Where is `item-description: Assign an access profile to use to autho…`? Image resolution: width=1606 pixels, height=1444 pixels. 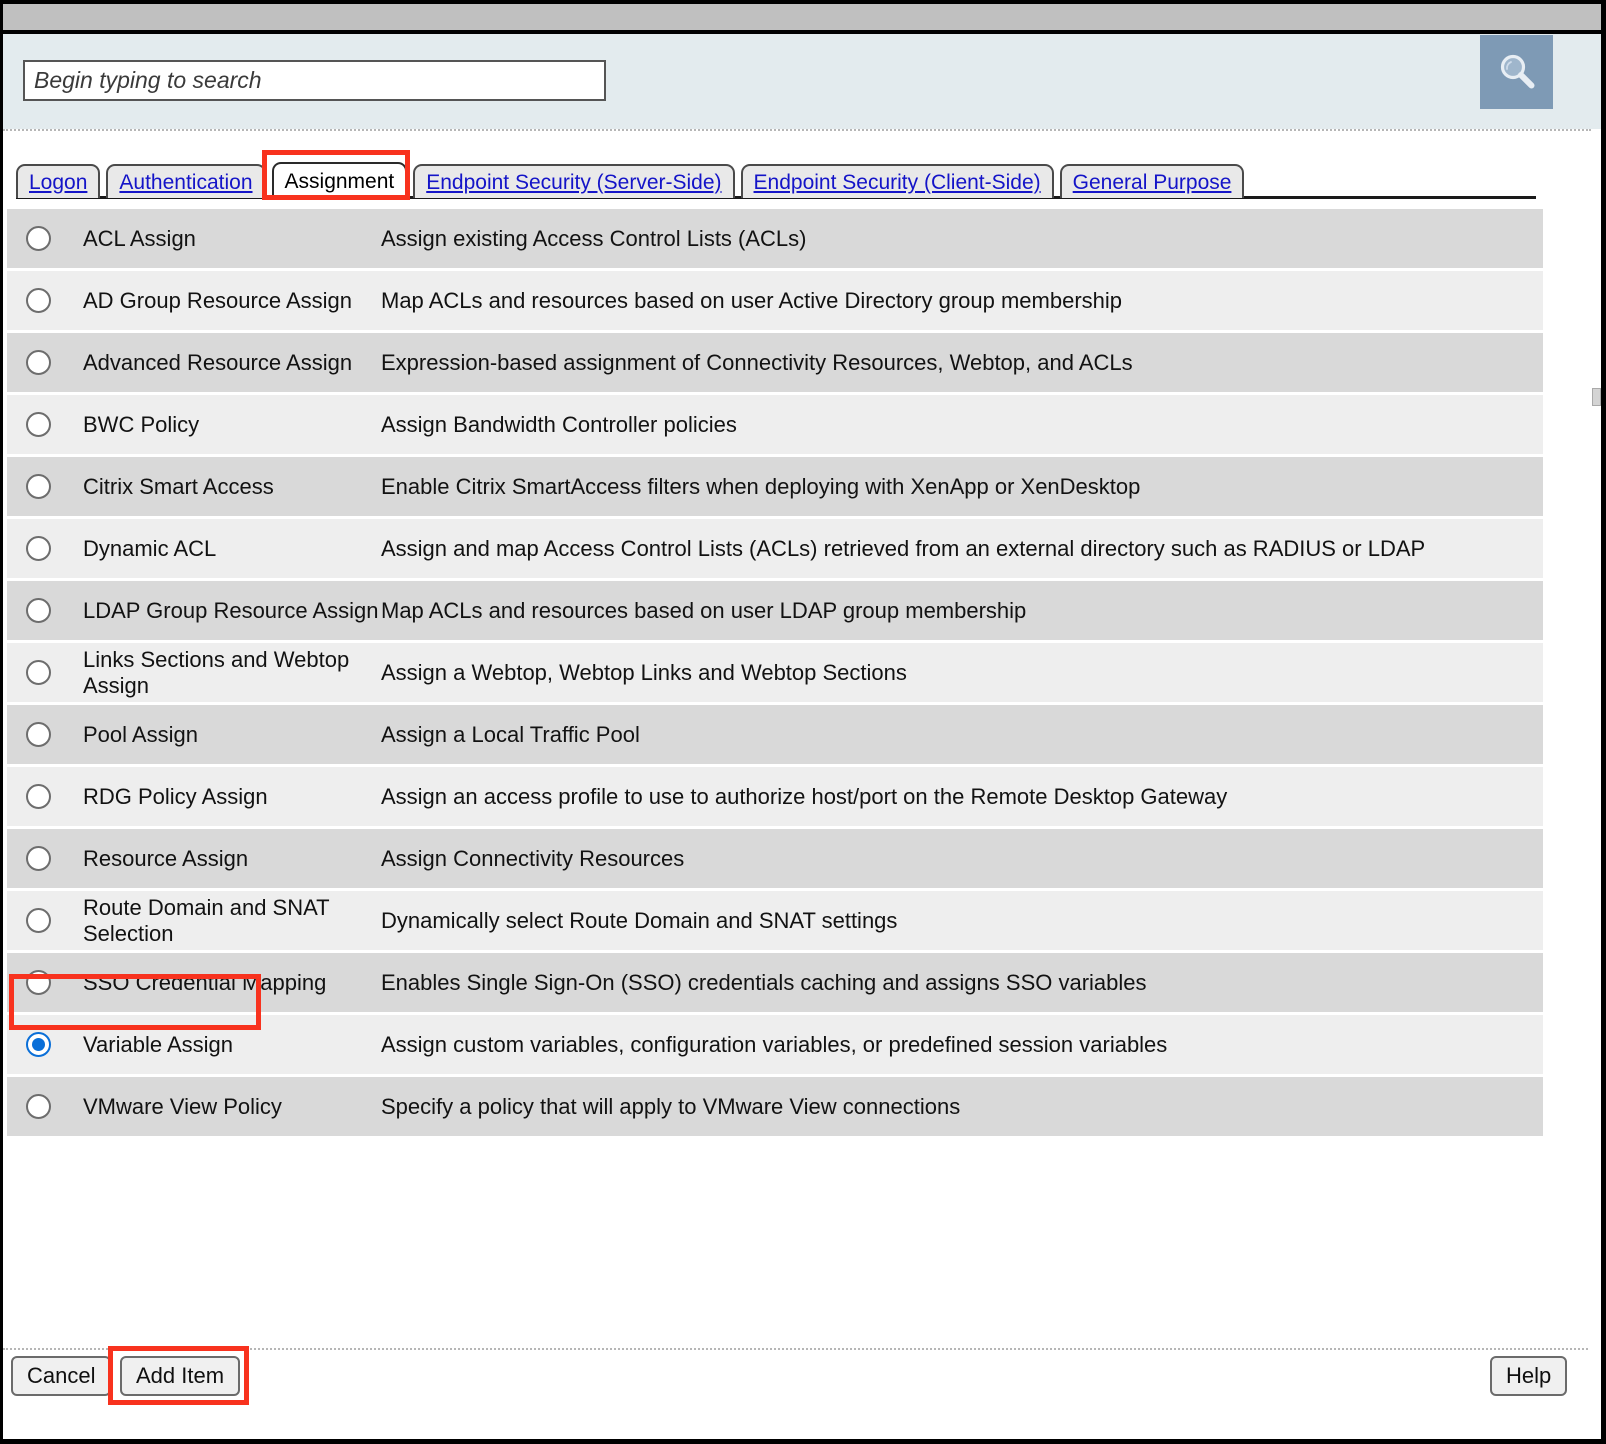 item-description: Assign an access profile to use to autho… is located at coordinates (804, 796).